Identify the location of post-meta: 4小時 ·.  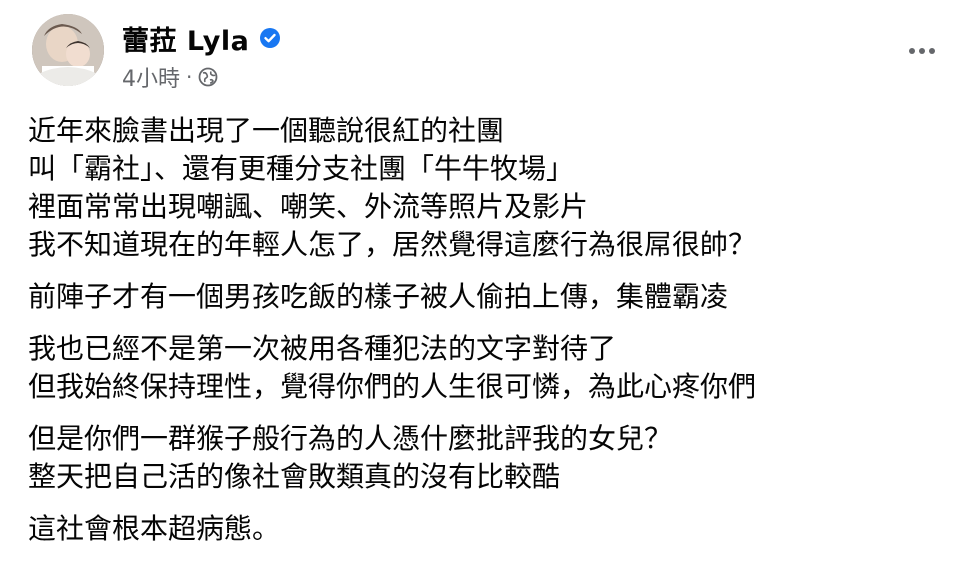
(170, 77).